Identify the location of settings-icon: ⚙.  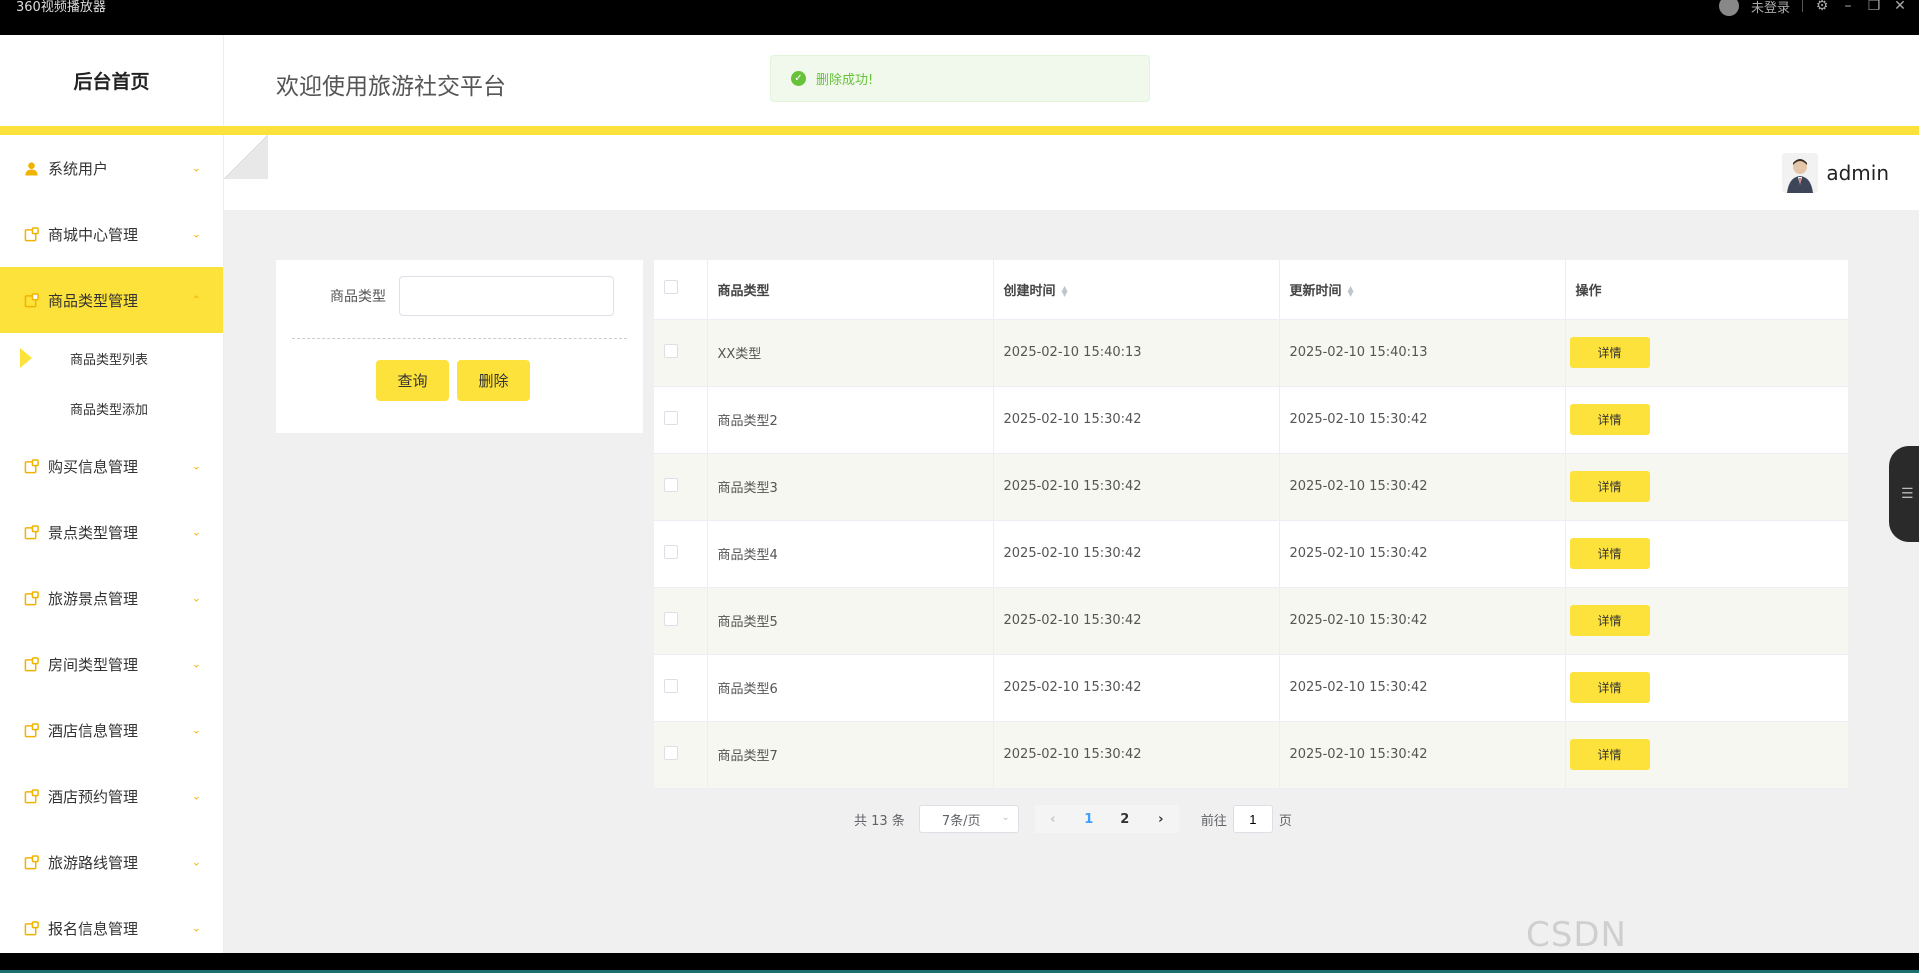
(1822, 7).